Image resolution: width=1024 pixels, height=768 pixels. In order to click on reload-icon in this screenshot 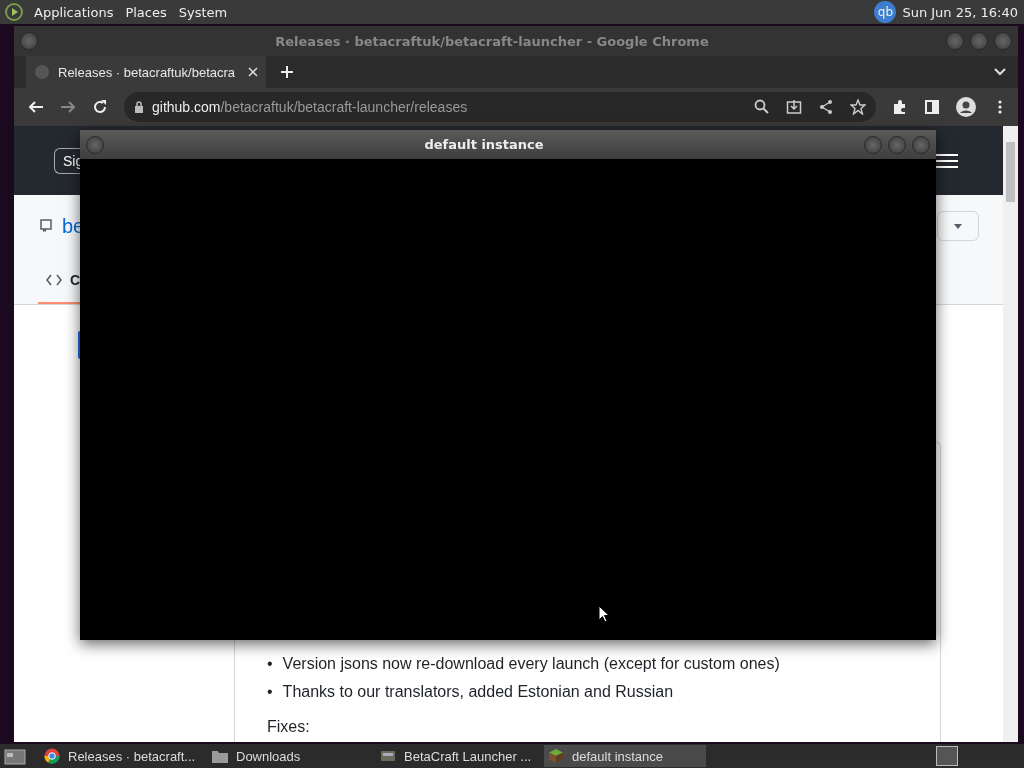, I will do `click(100, 107)`.